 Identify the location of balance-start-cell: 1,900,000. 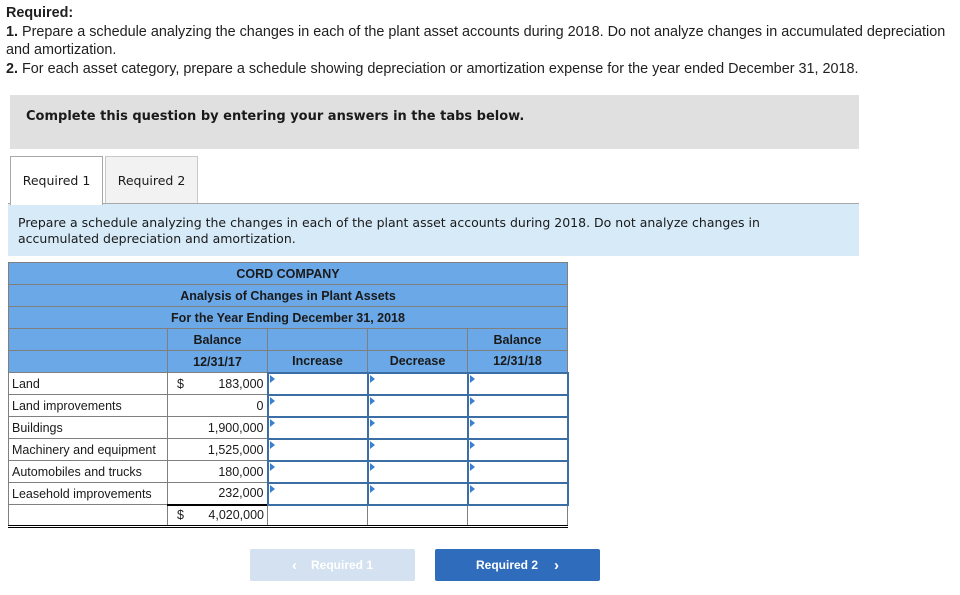
(217, 427).